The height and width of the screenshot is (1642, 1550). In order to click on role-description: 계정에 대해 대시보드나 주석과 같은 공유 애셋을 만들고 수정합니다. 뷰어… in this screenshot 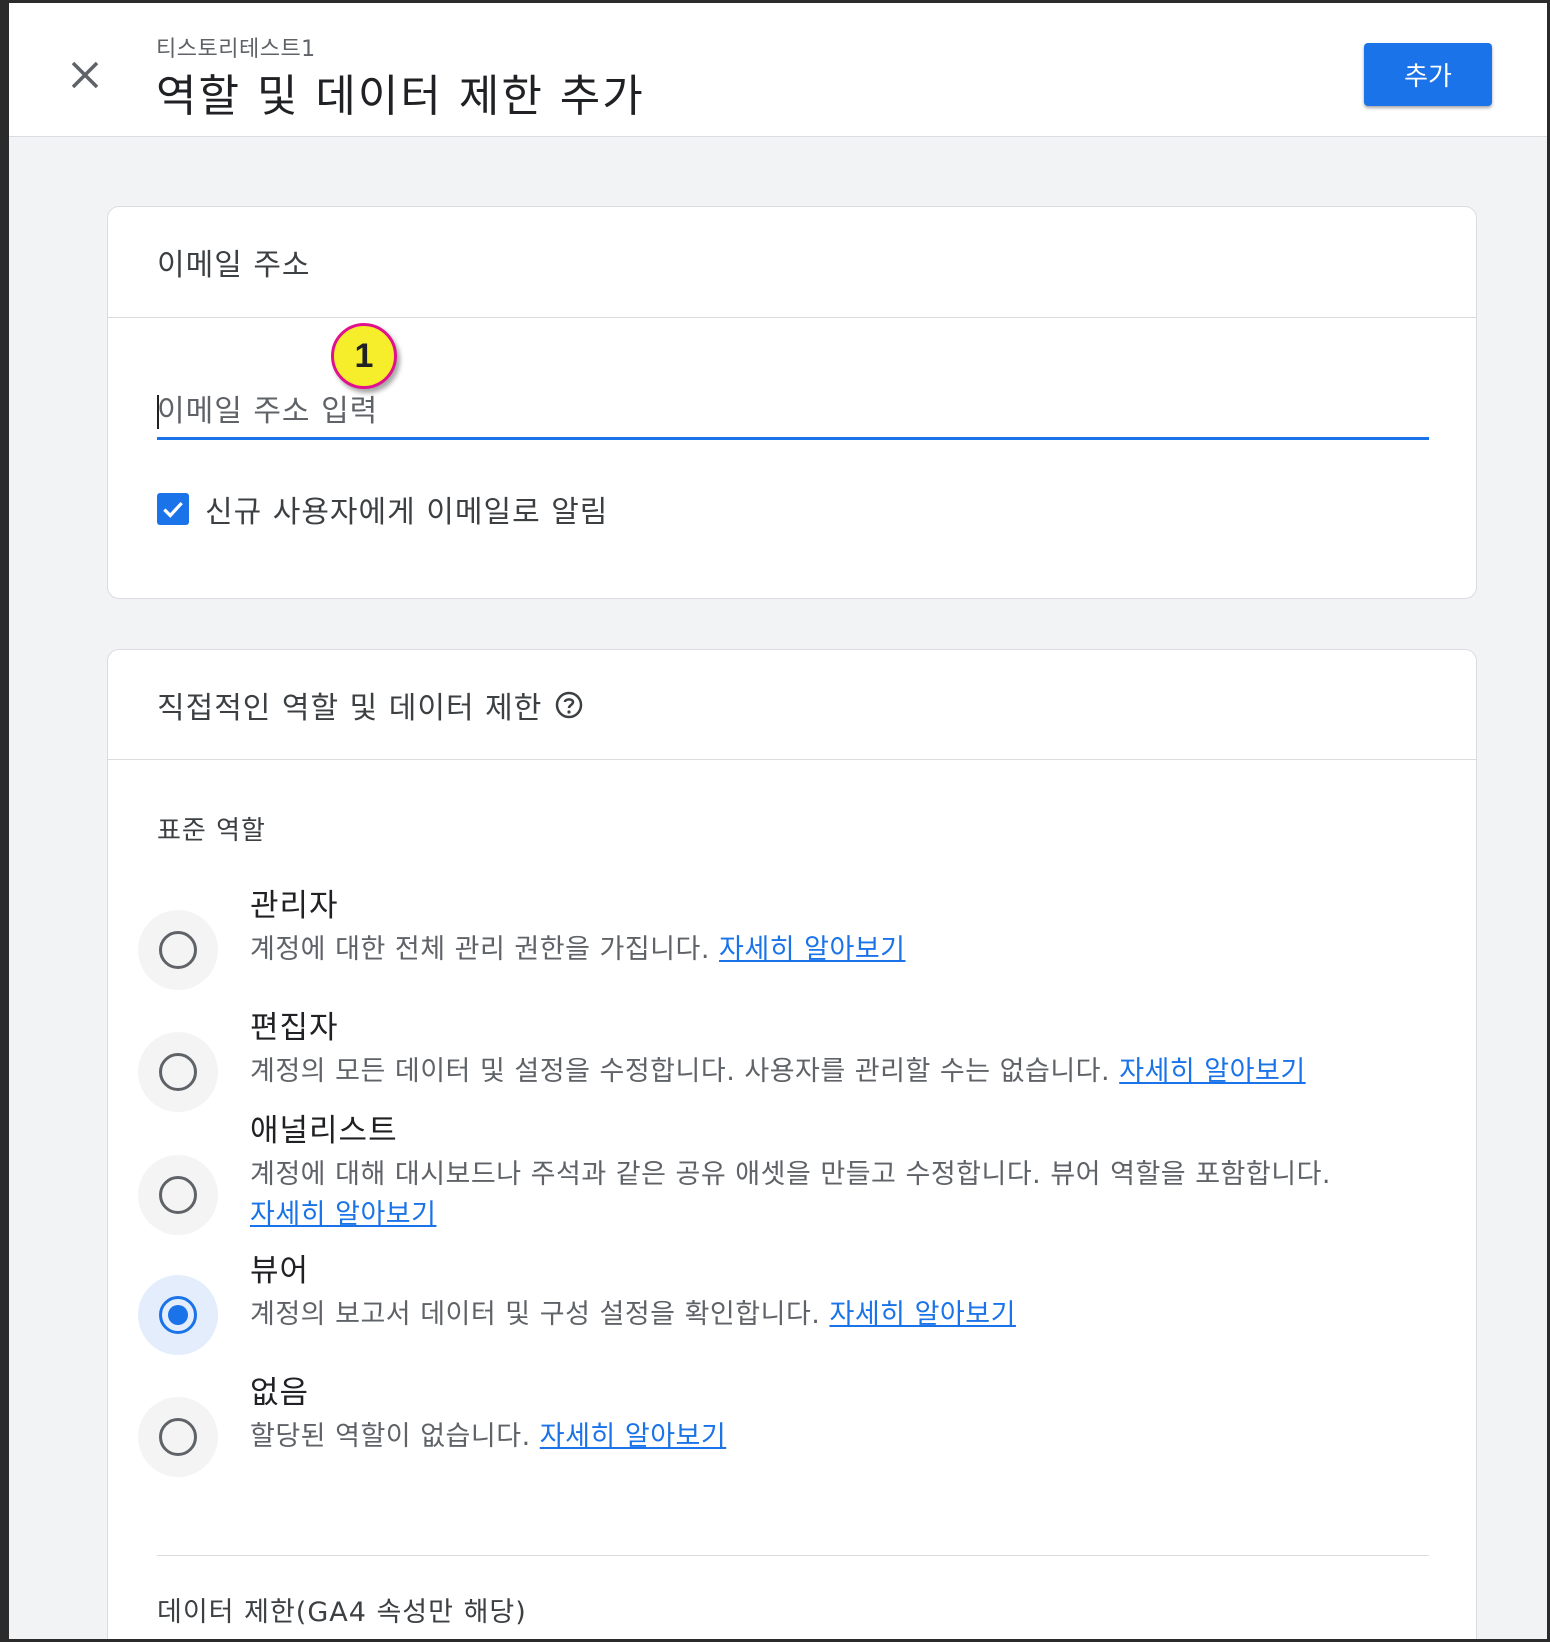, I will do `click(855, 1195)`.